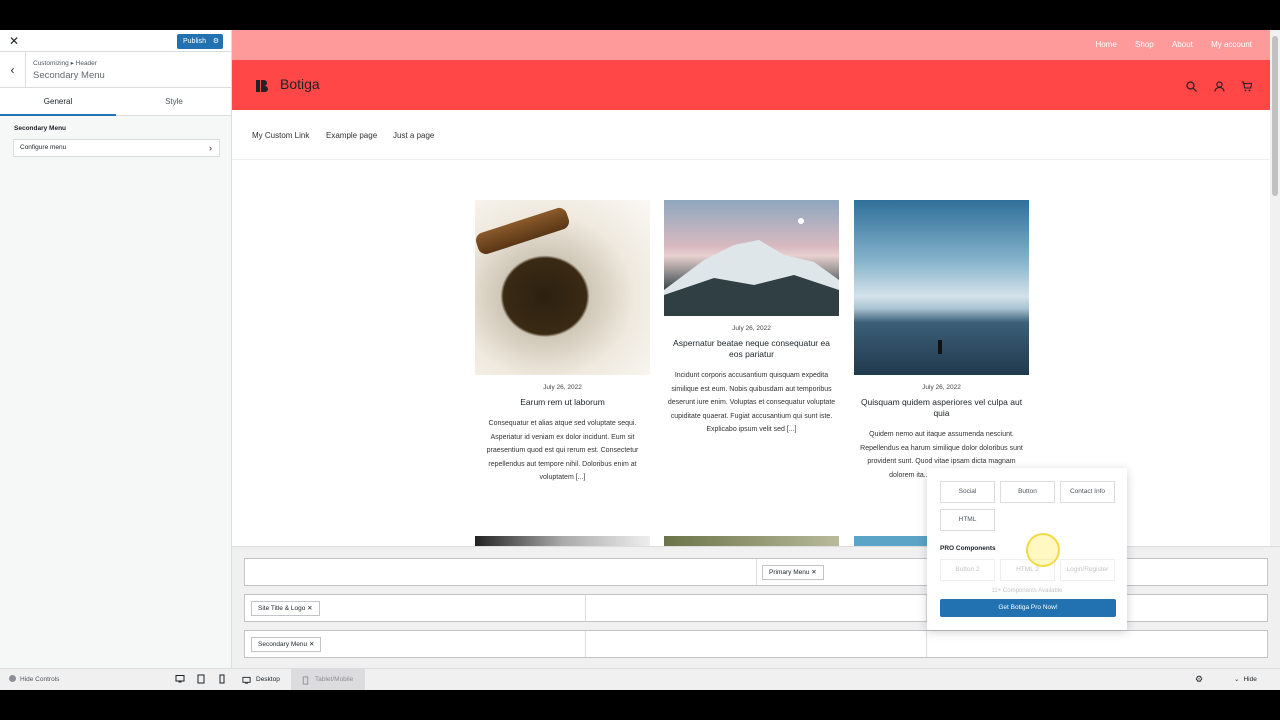 Image resolution: width=1280 pixels, height=720 pixels. What do you see at coordinates (334, 679) in the screenshot?
I see `tablet-mobile-label: Tablet/Mobile` at bounding box center [334, 679].